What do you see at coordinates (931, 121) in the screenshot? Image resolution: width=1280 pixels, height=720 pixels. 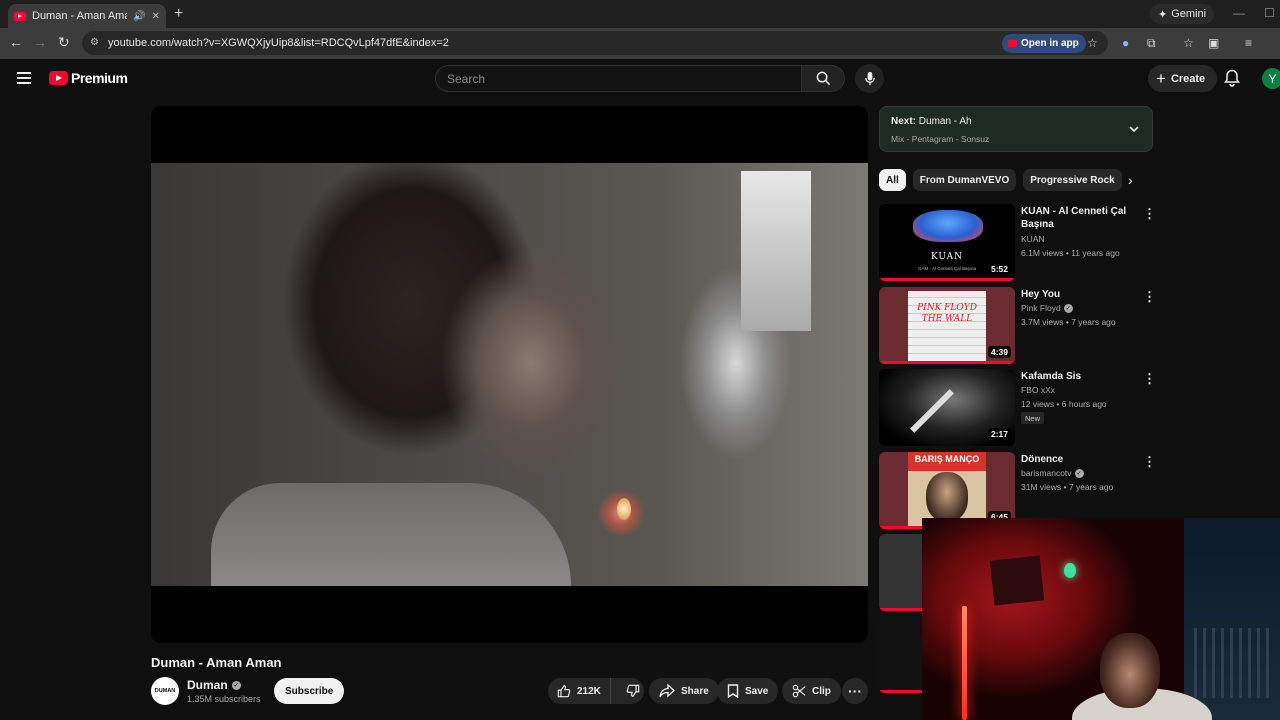 I see `next-up-title: Next: Duman - Ah` at bounding box center [931, 121].